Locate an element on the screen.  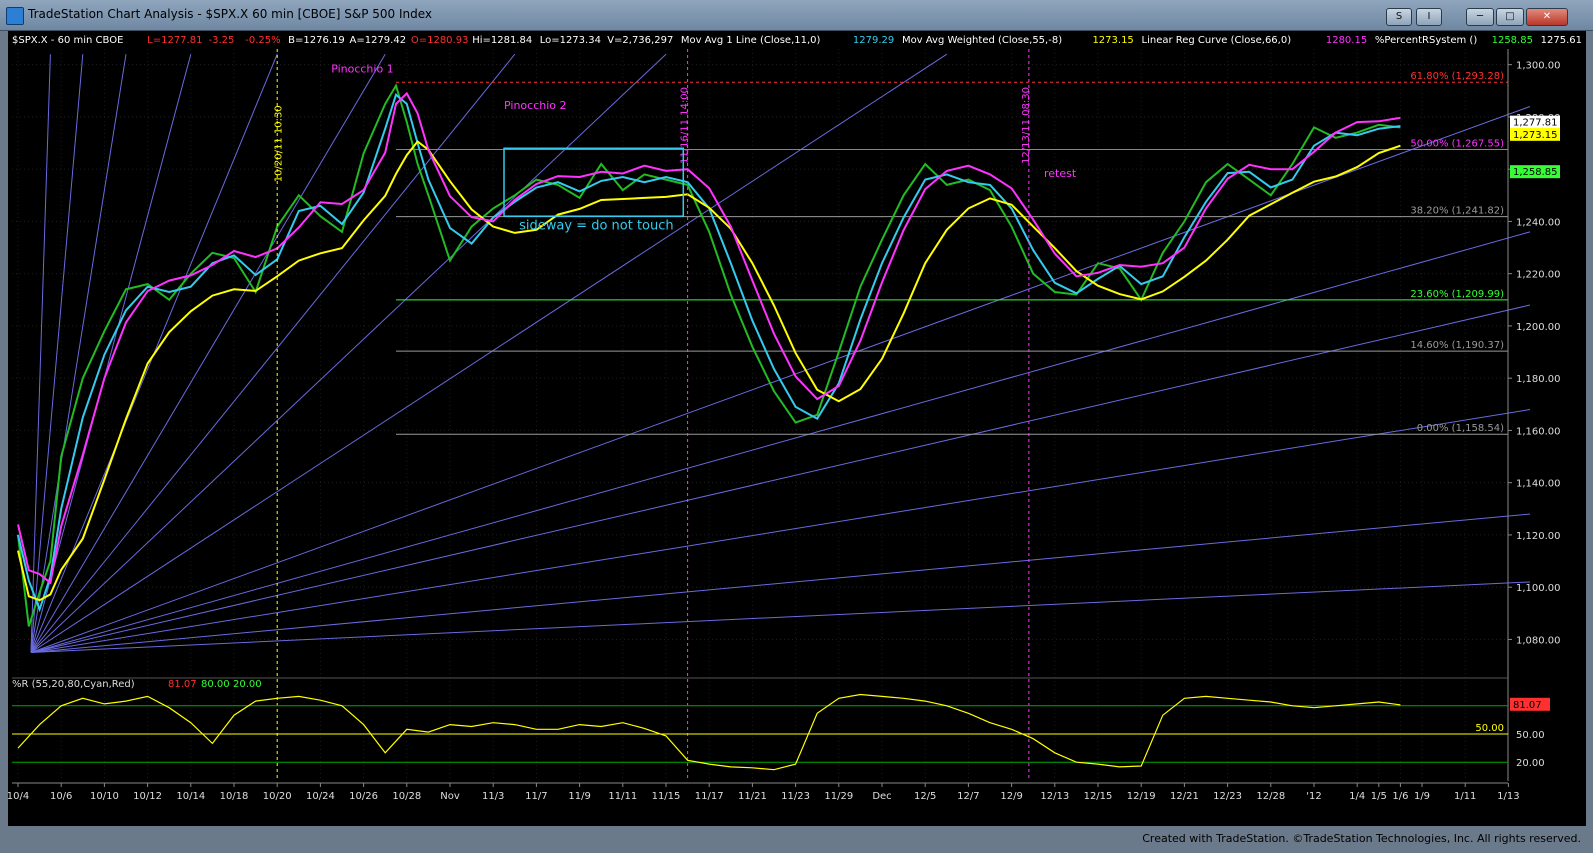
header-value-11: 1279.29 is located at coordinates (873, 40).